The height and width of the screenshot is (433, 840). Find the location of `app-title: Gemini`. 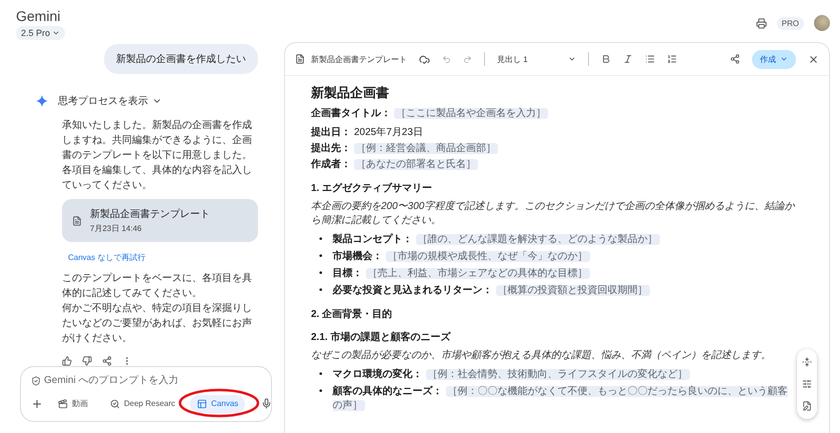

app-title: Gemini is located at coordinates (38, 16).